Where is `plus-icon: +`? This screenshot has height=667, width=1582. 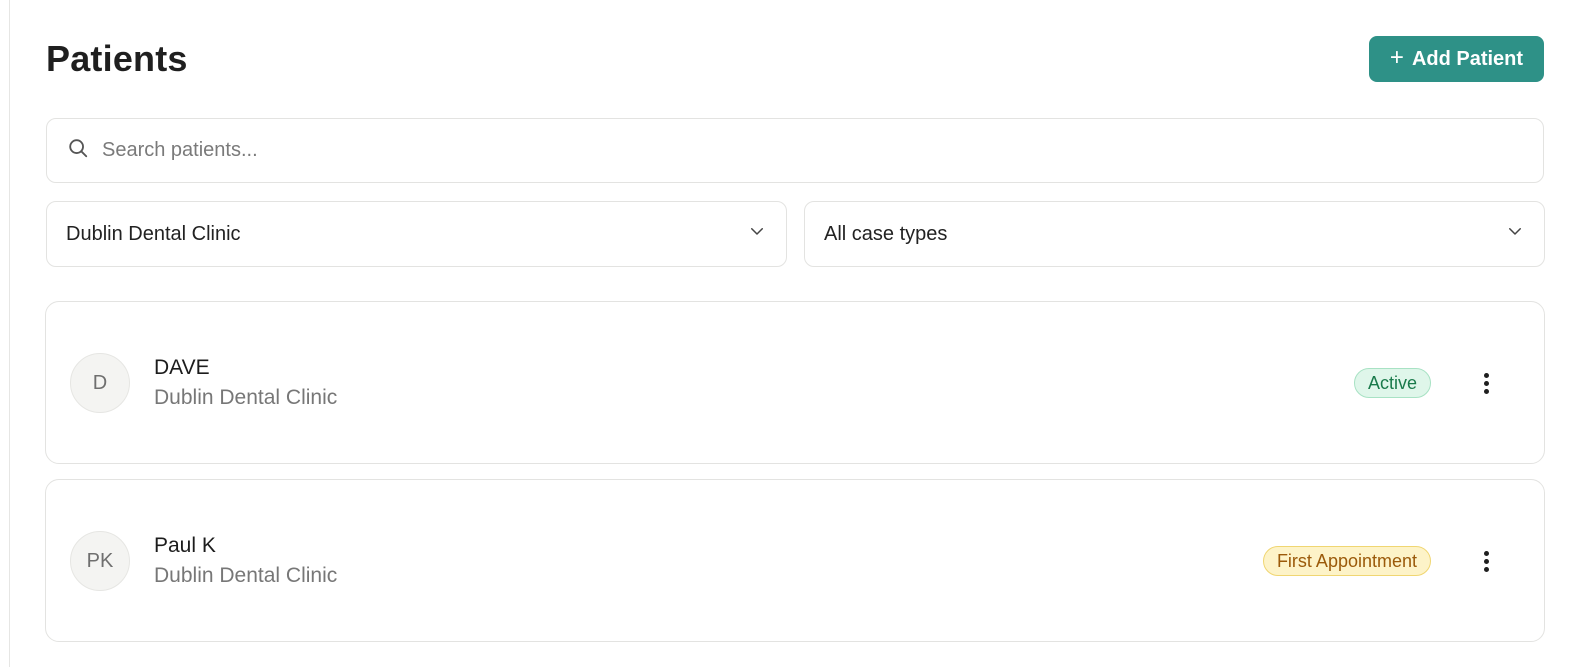 plus-icon: + is located at coordinates (1396, 57).